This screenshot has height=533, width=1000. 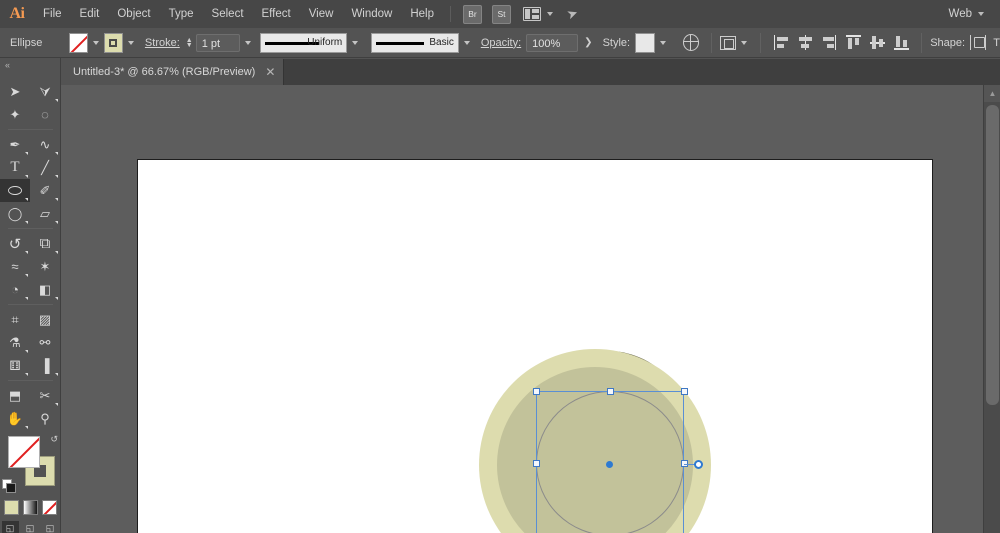 What do you see at coordinates (472, 14) in the screenshot?
I see `bridge-button: Br` at bounding box center [472, 14].